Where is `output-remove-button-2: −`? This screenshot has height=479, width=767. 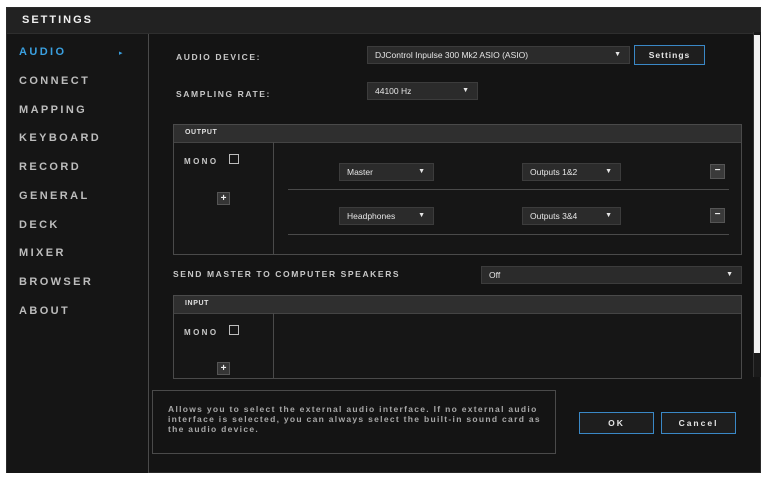 output-remove-button-2: − is located at coordinates (717, 215).